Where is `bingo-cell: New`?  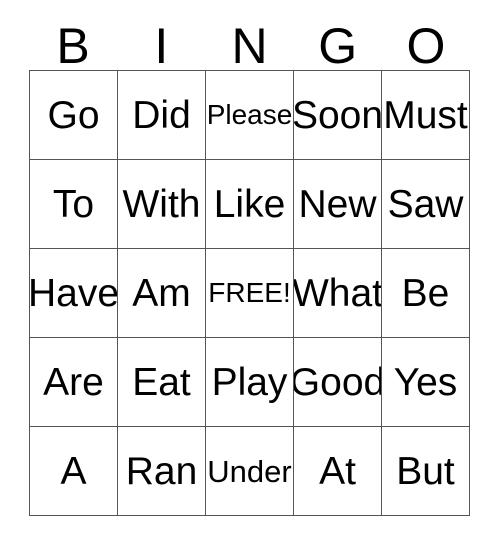
bingo-cell: New is located at coordinates (338, 204).